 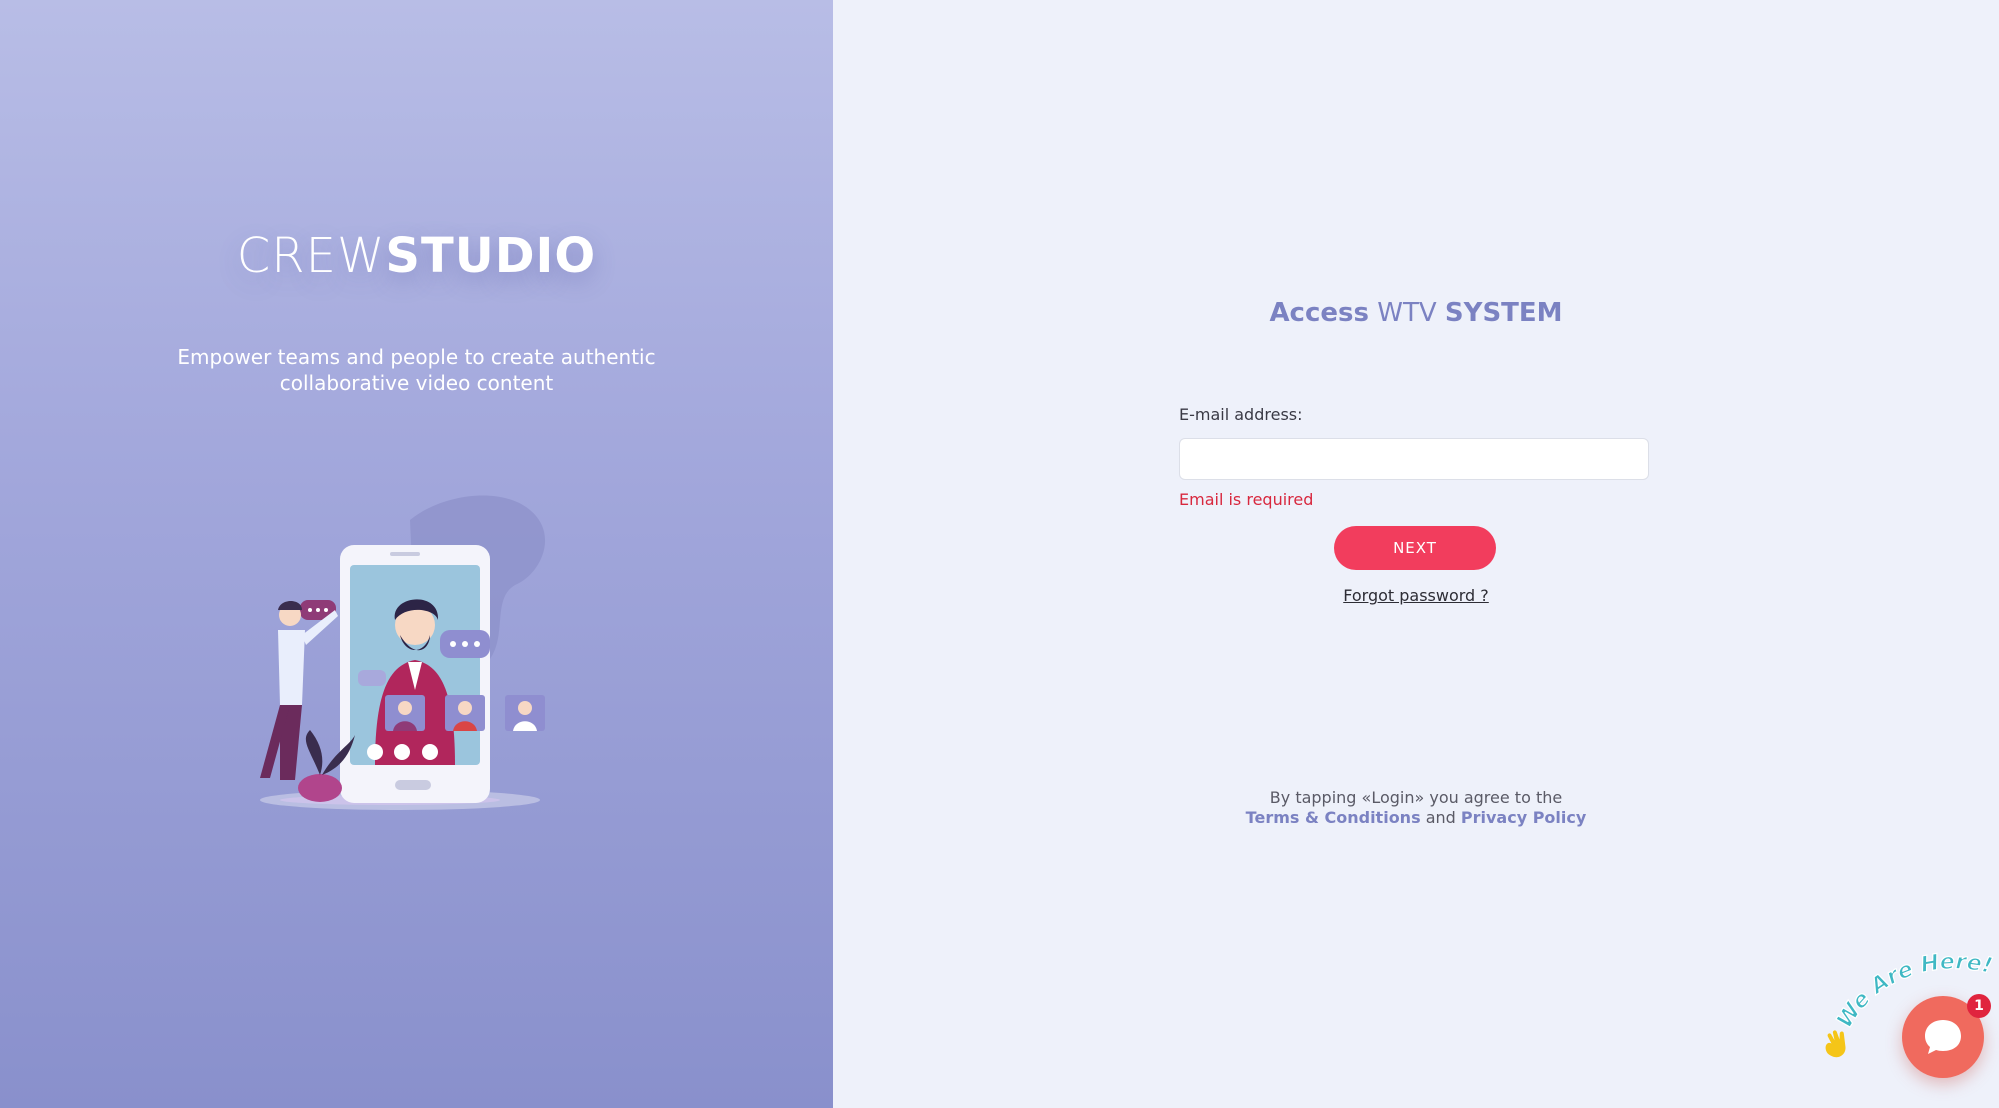 I want to click on title-system: SYSTEM, so click(x=1503, y=313).